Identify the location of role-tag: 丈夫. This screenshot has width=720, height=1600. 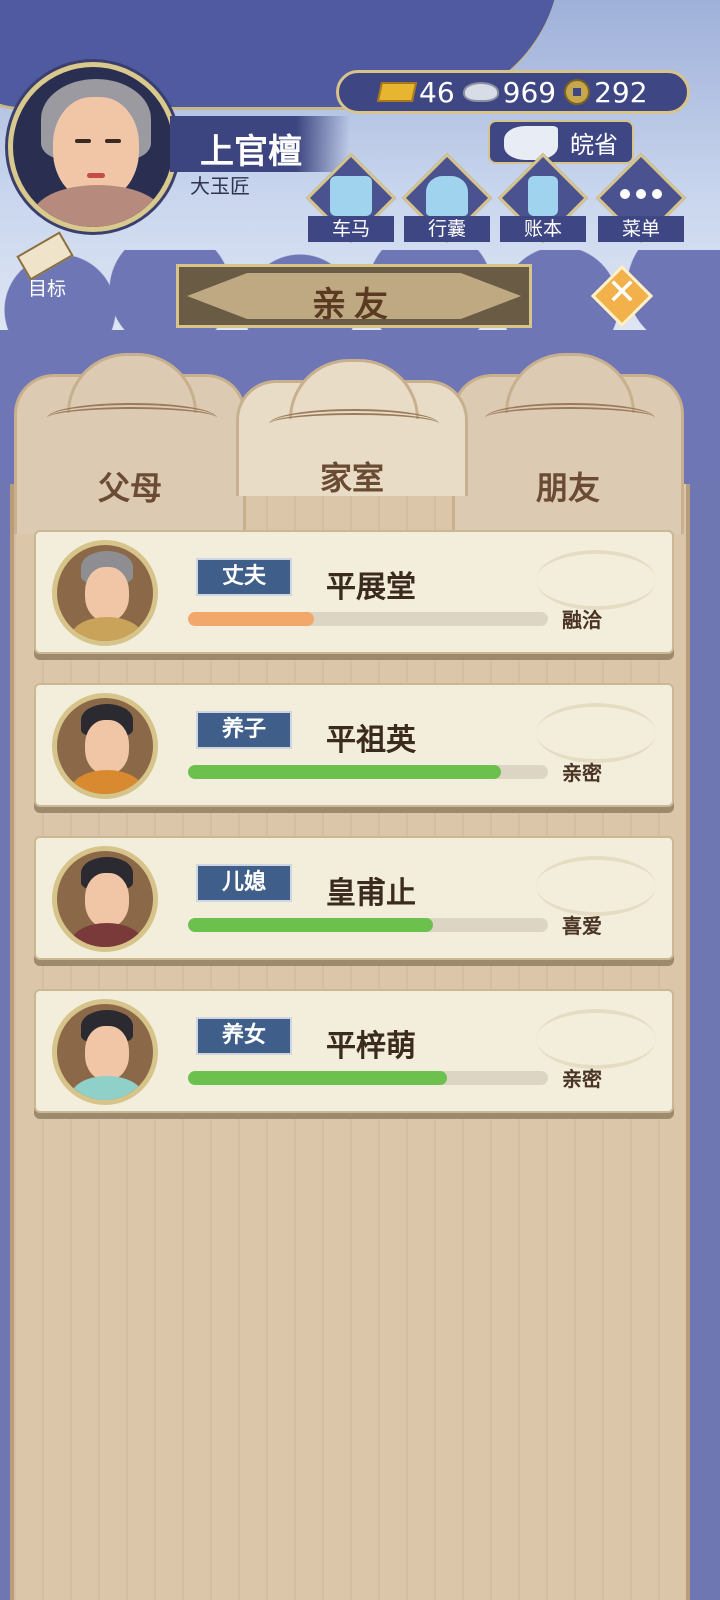
(244, 577).